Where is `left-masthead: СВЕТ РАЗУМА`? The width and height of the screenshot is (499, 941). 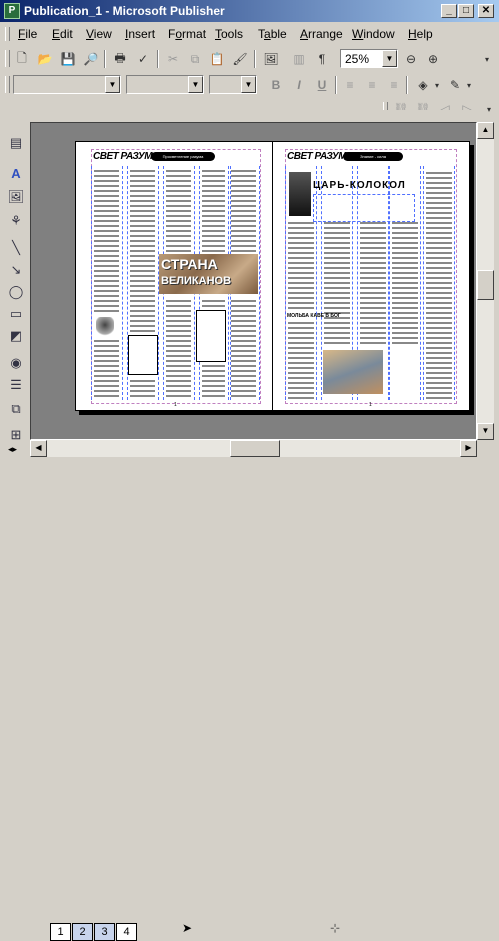 left-masthead: СВЕТ РАЗУМА is located at coordinates (126, 156).